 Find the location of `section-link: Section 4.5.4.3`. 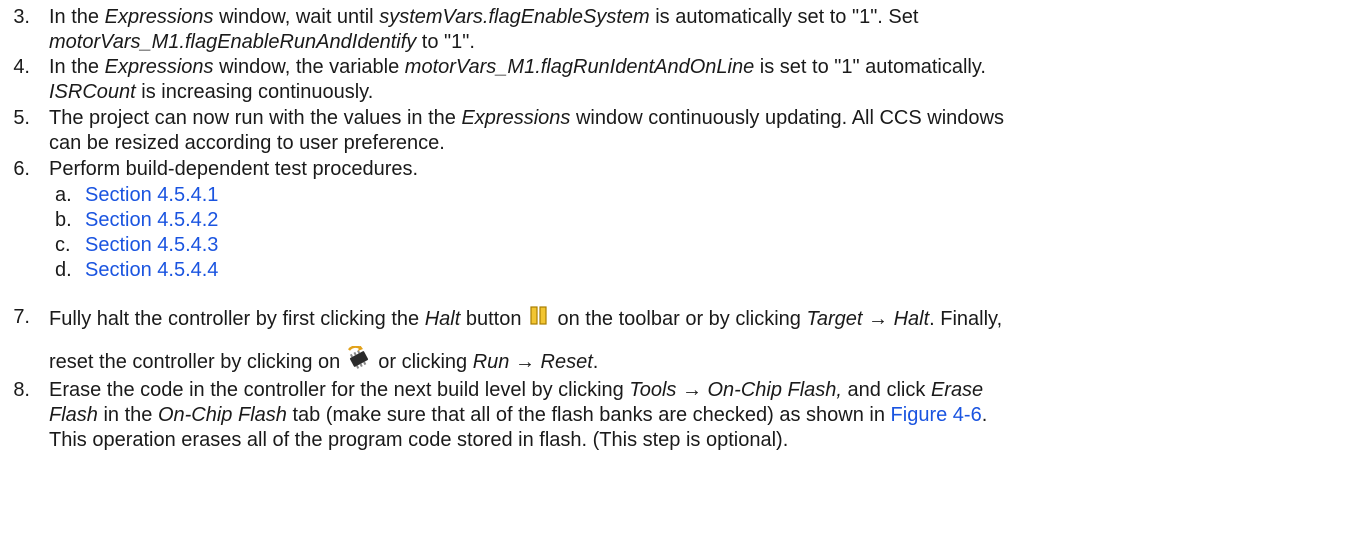

section-link: Section 4.5.4.3 is located at coordinates (151, 245).